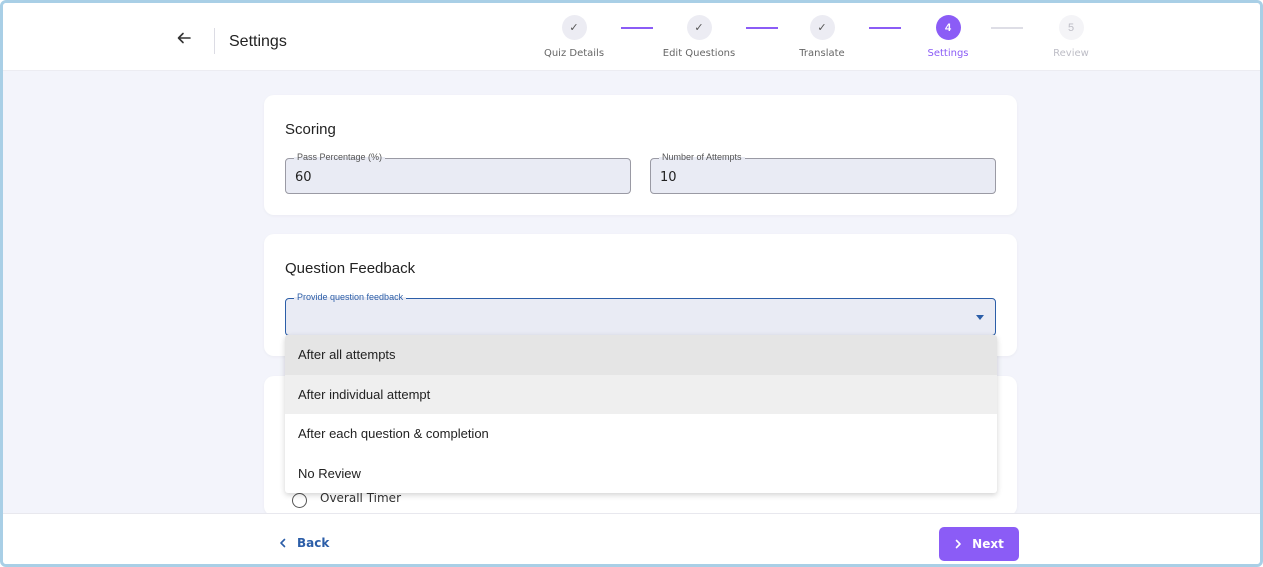  Describe the element at coordinates (340, 157) in the screenshot. I see `field-label: Pass Percentage (%)` at that location.